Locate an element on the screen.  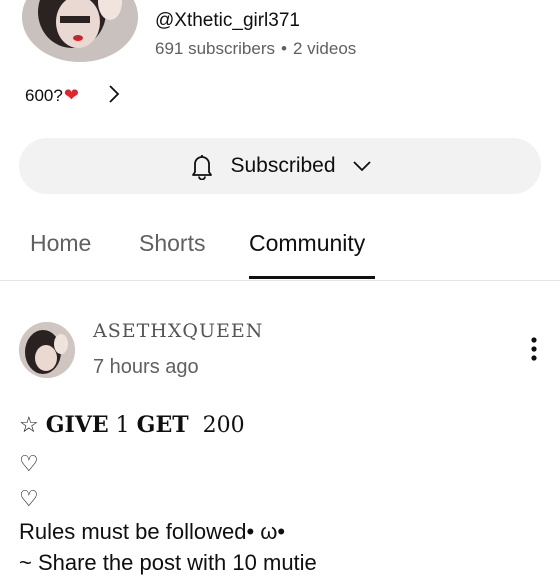
tab-shorts: Shorts is located at coordinates (172, 243).